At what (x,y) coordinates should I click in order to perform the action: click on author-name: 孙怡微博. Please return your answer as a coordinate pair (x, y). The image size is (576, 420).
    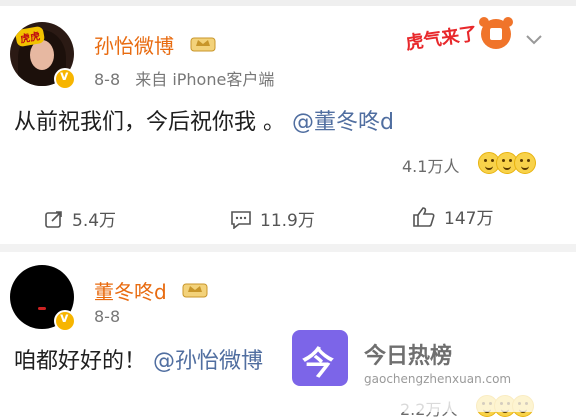
    Looking at the image, I should click on (134, 44).